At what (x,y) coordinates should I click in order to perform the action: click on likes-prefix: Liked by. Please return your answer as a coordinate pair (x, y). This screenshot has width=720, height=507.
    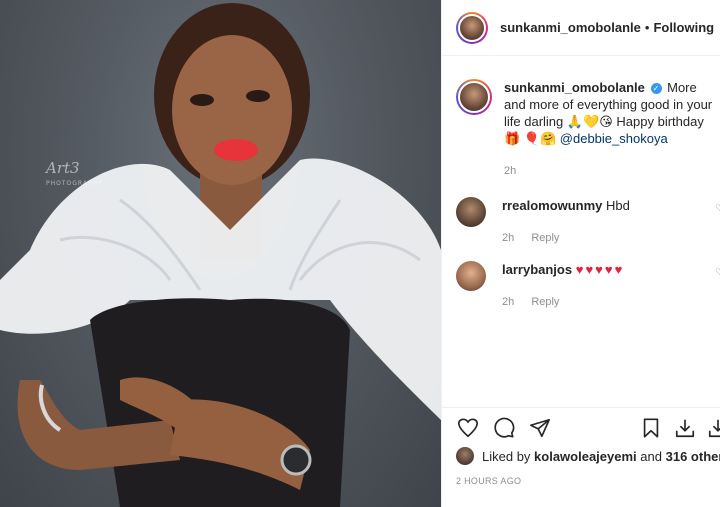
    Looking at the image, I should click on (506, 456).